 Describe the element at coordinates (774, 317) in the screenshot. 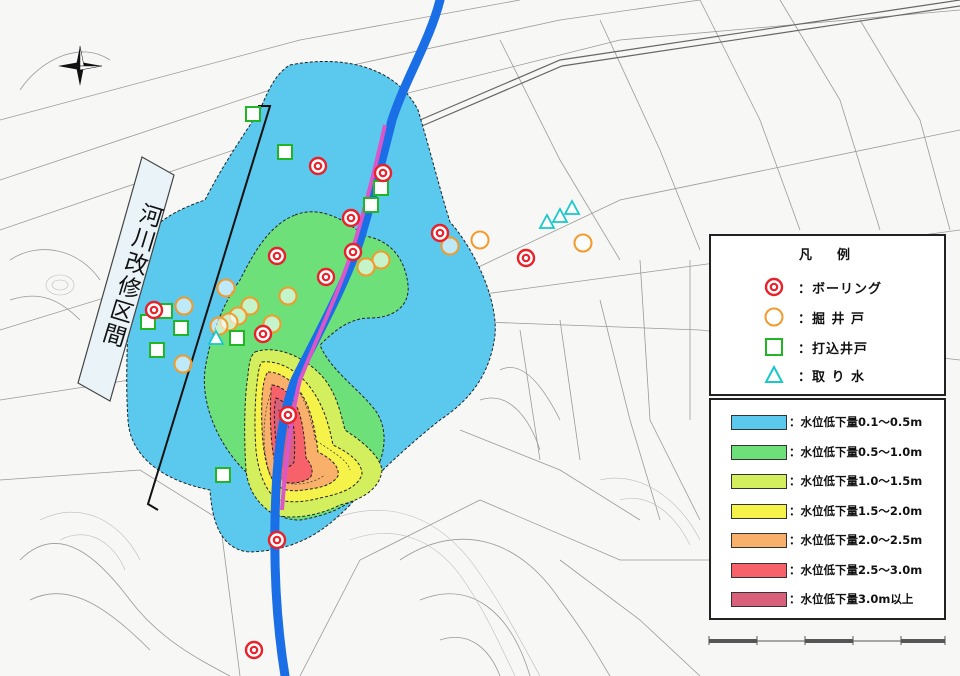

I see `dug-well-icon` at that location.